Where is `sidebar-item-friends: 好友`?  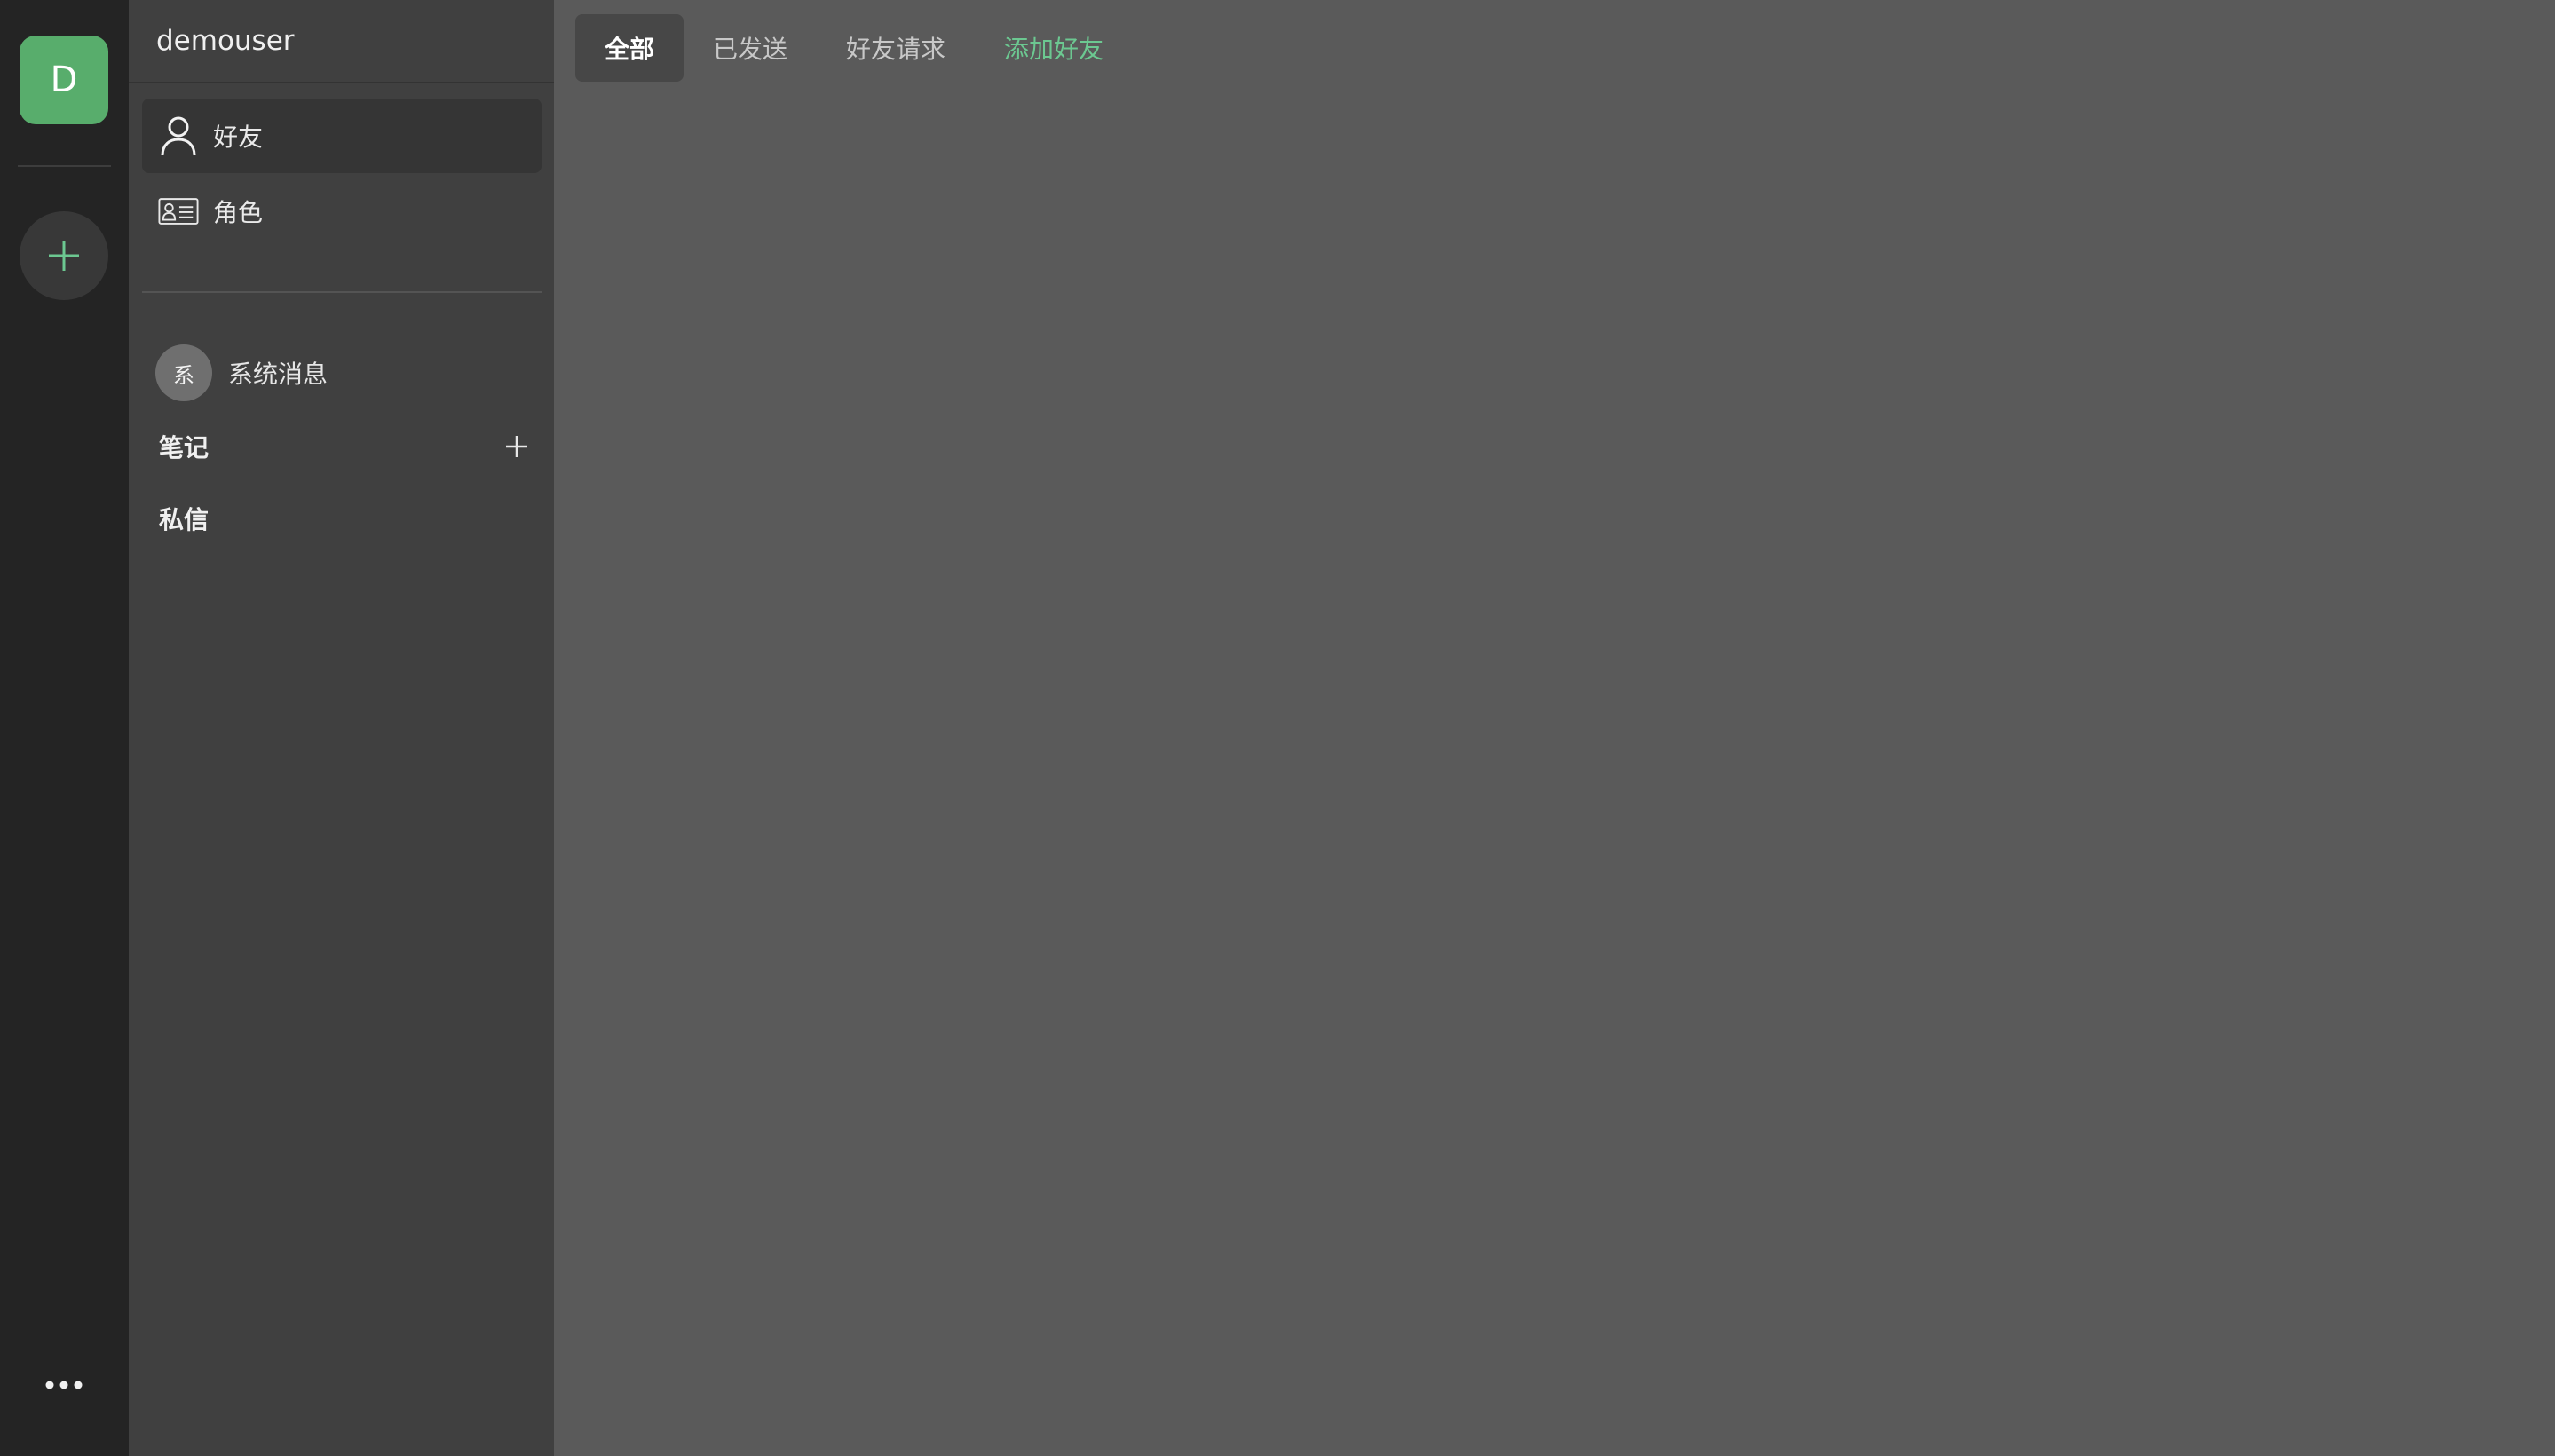
sidebar-item-friends: 好友 is located at coordinates (342, 136).